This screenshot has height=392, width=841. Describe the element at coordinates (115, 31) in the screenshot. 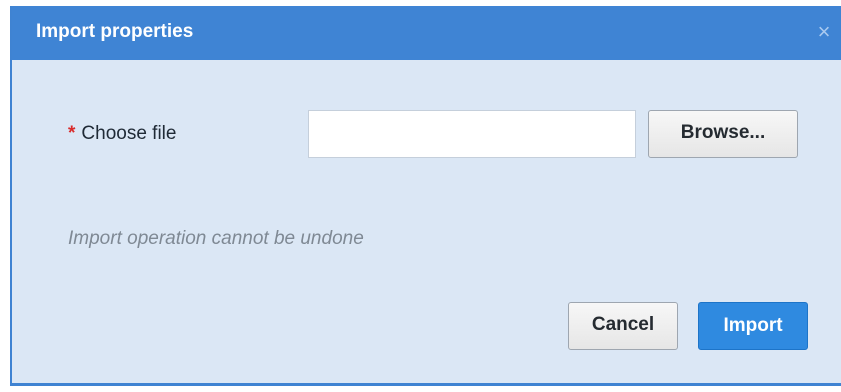

I see `dialog-title: Import properties` at that location.